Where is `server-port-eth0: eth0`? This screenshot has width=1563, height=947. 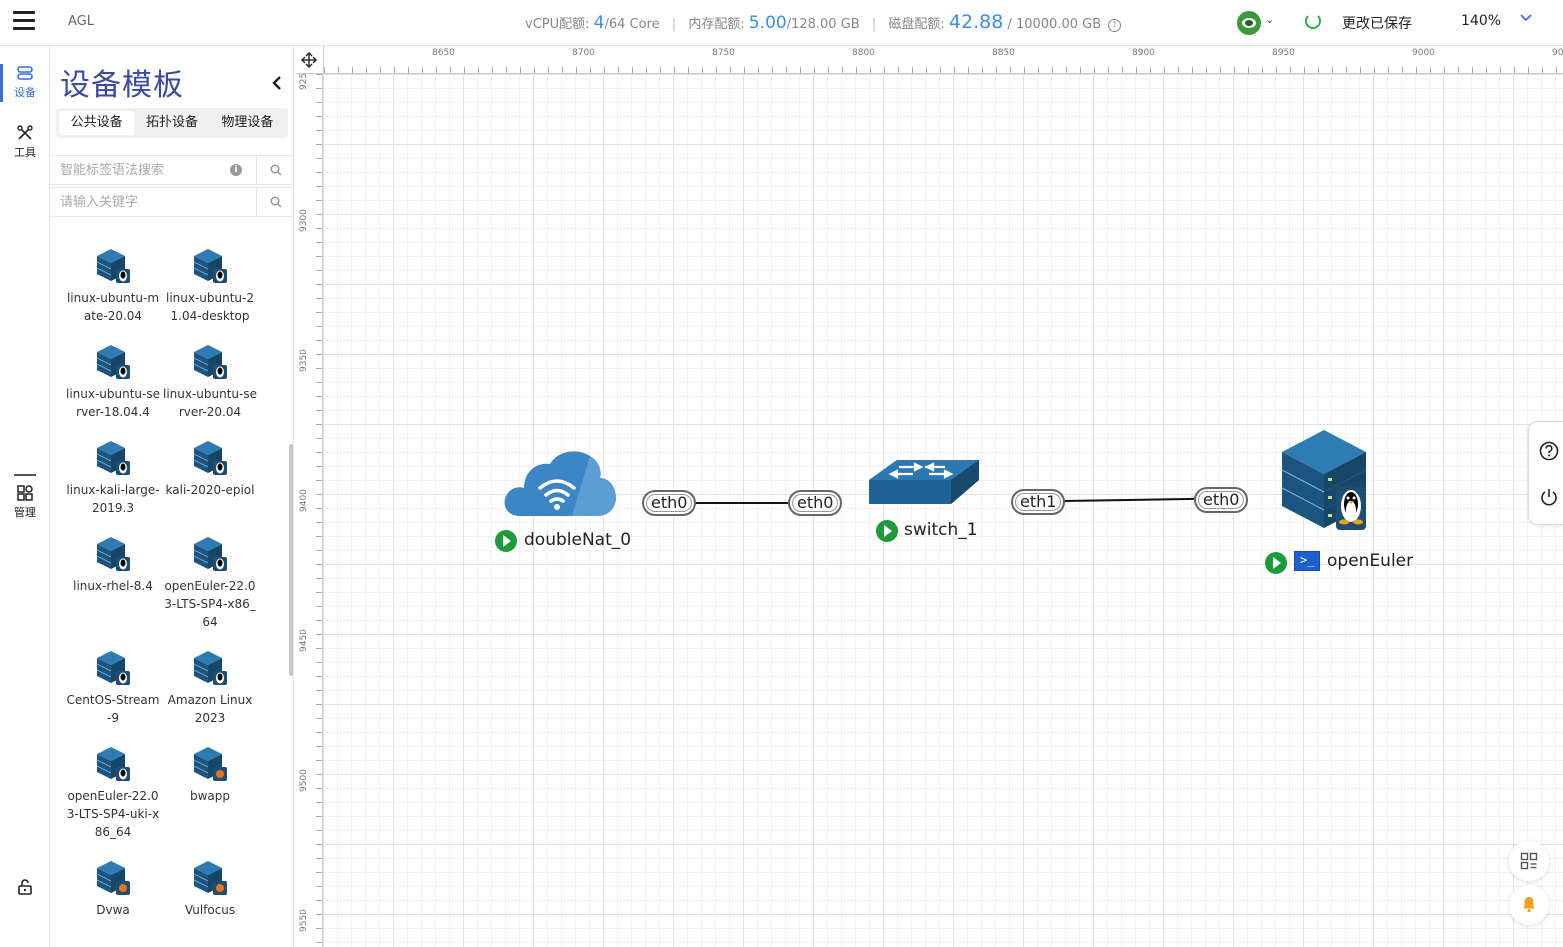
server-port-eth0: eth0 is located at coordinates (1221, 500).